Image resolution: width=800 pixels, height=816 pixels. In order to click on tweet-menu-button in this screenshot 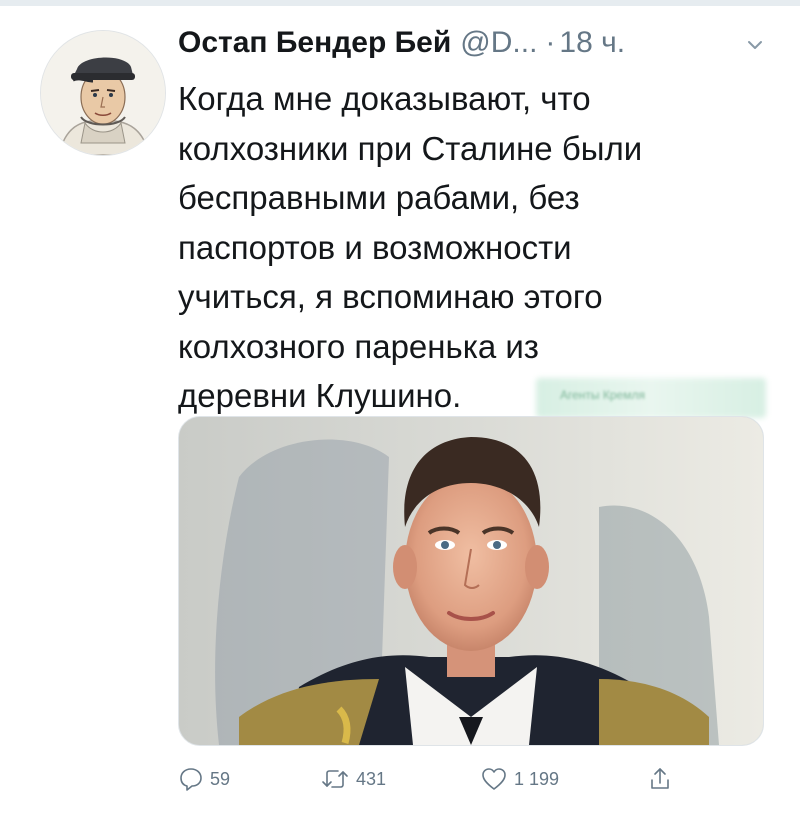, I will do `click(755, 45)`.